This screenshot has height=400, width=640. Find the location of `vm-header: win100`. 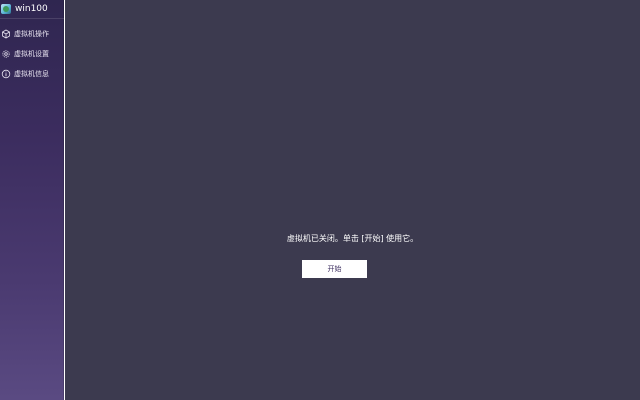

vm-header: win100 is located at coordinates (32, 9).